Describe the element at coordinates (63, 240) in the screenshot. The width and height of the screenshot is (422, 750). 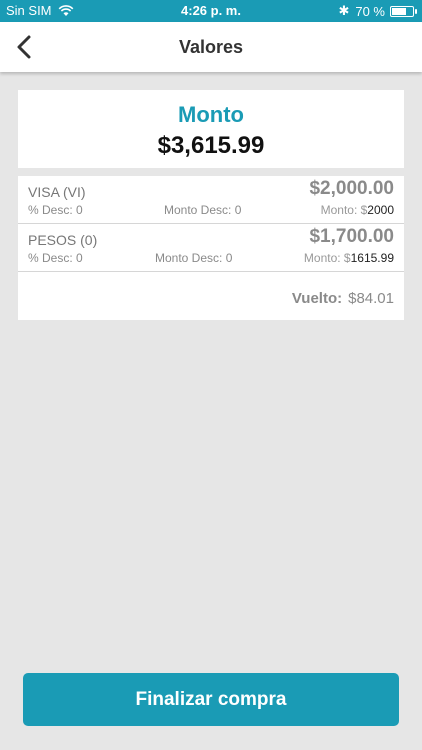
I see `payment-method: PESOS (0)` at that location.